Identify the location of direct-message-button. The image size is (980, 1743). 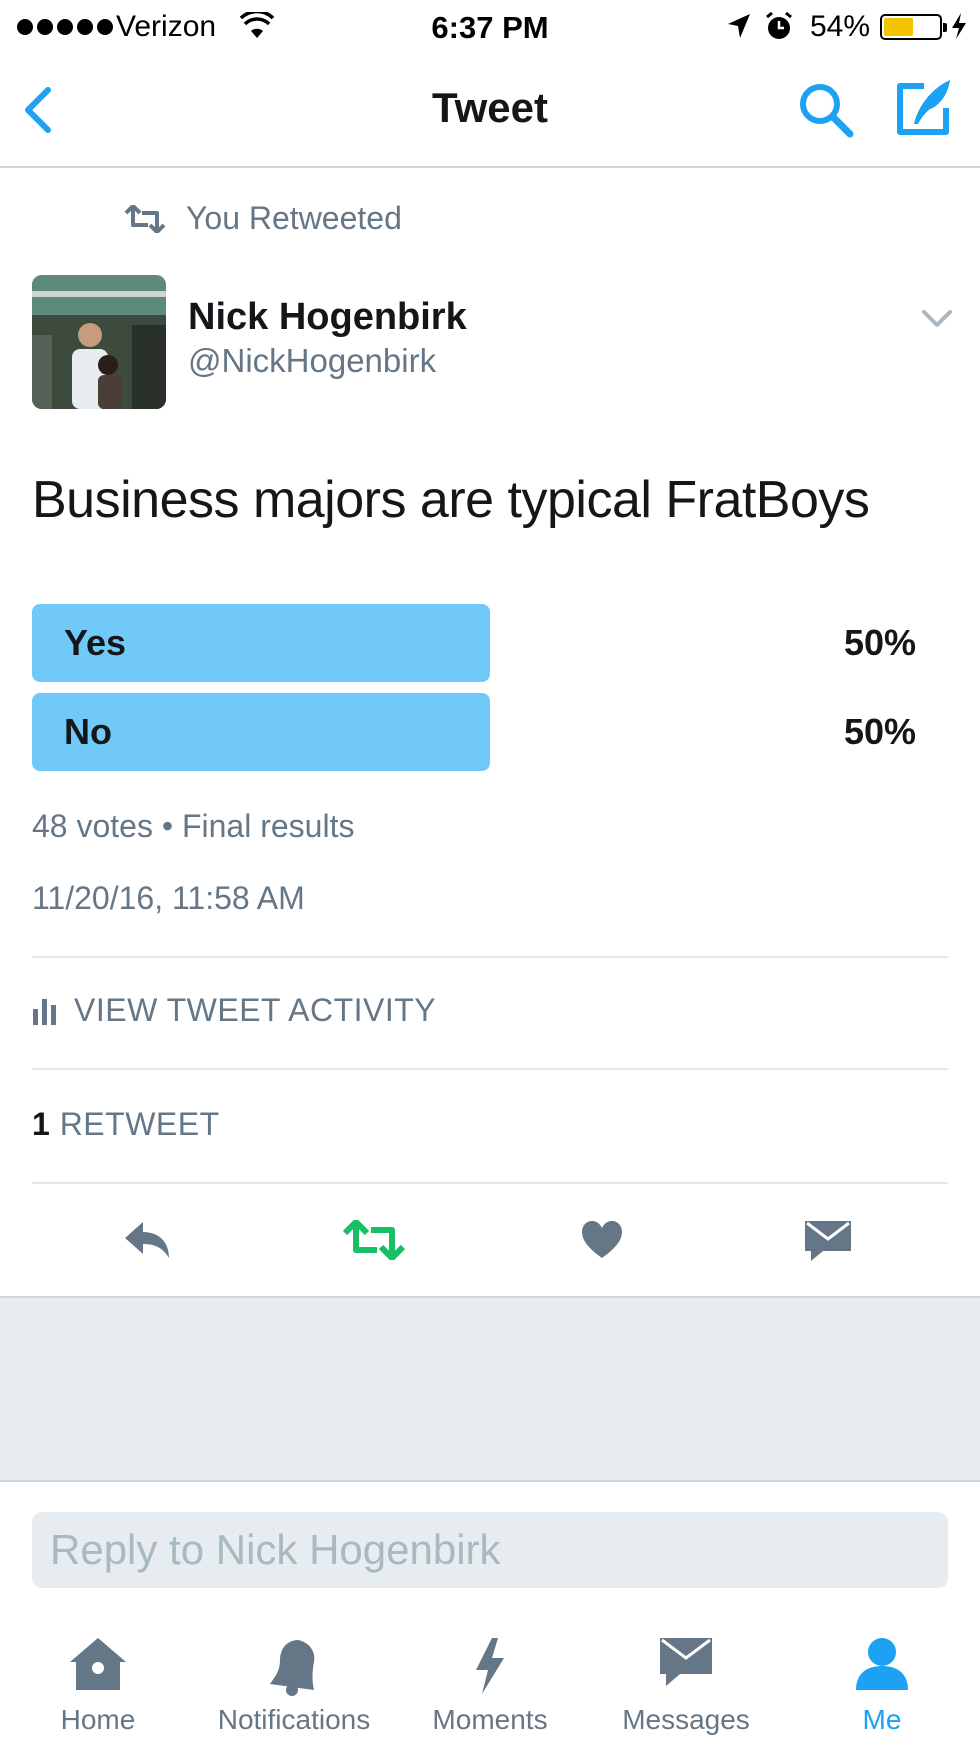
(828, 1240).